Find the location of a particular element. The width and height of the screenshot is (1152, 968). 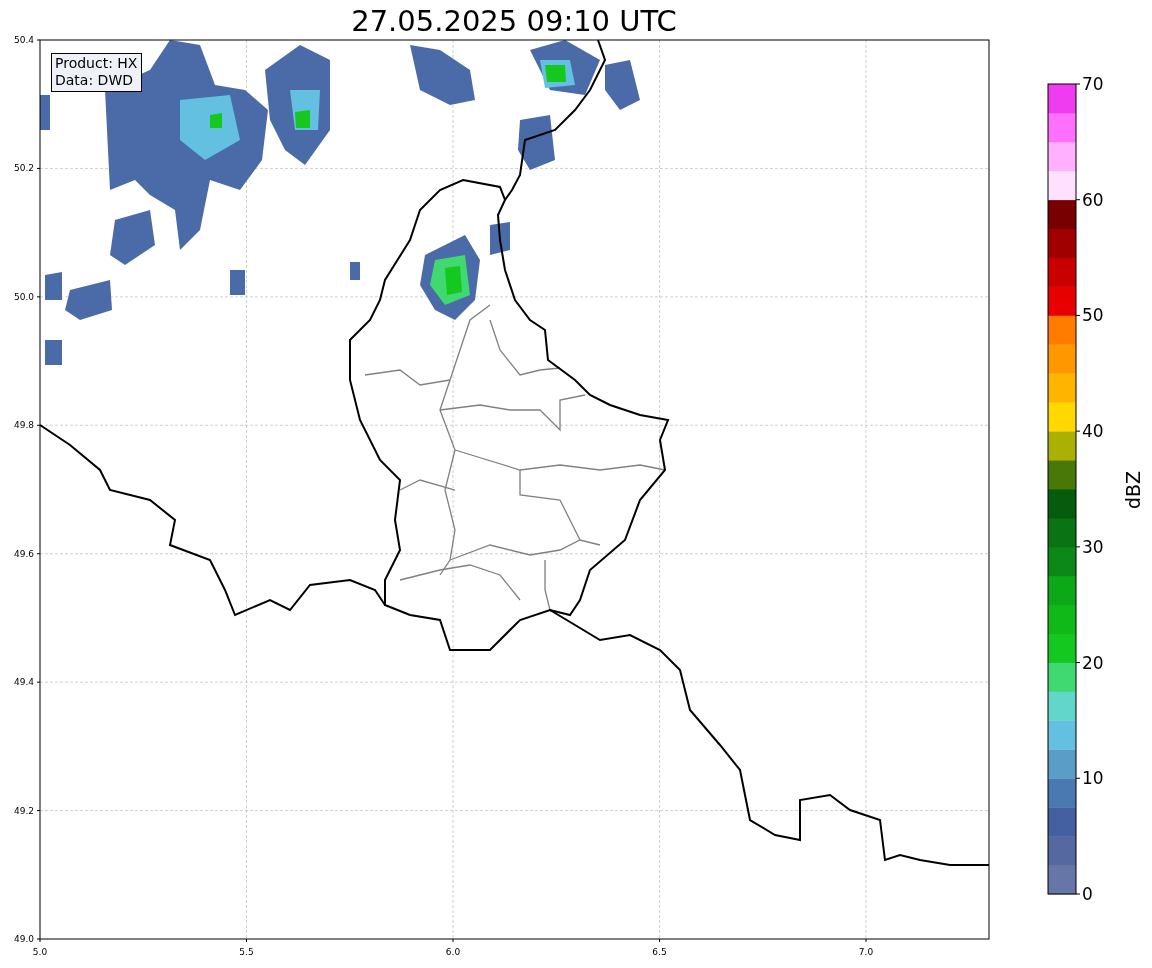

info-box: Product: HX Data: DWD is located at coordinates (97, 72).